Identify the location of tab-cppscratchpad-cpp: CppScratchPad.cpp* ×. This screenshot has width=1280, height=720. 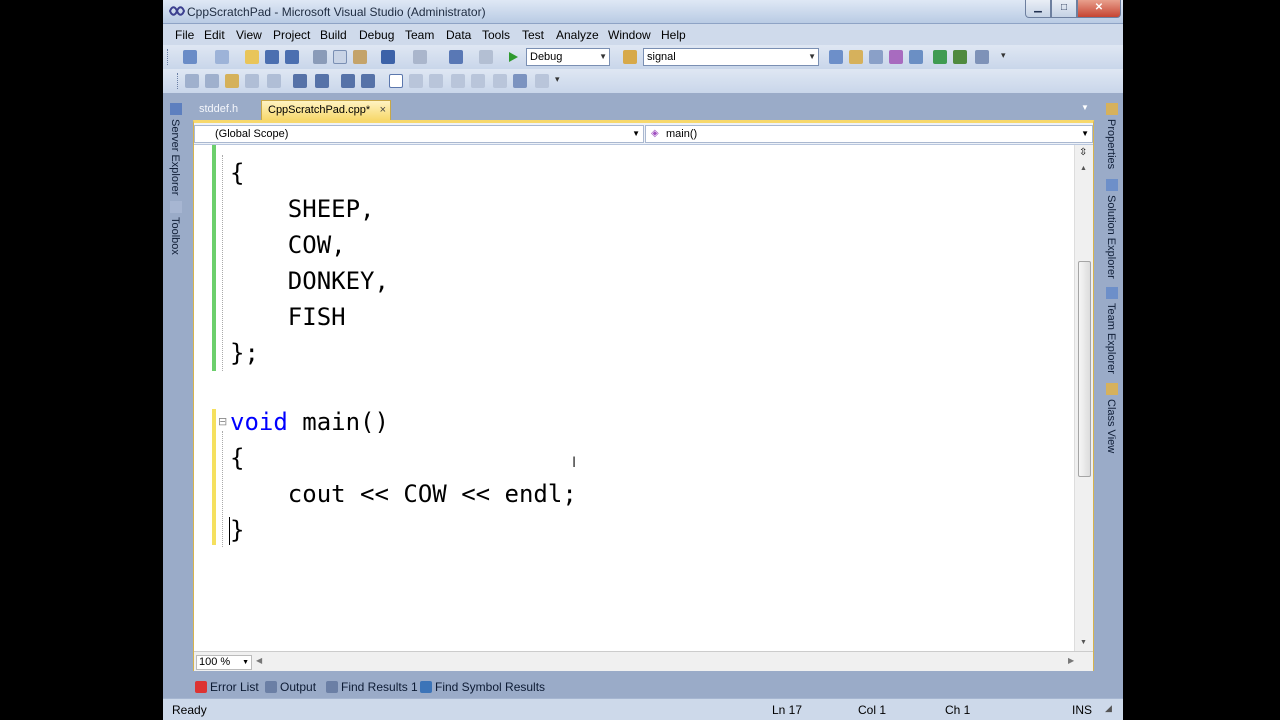
(326, 110).